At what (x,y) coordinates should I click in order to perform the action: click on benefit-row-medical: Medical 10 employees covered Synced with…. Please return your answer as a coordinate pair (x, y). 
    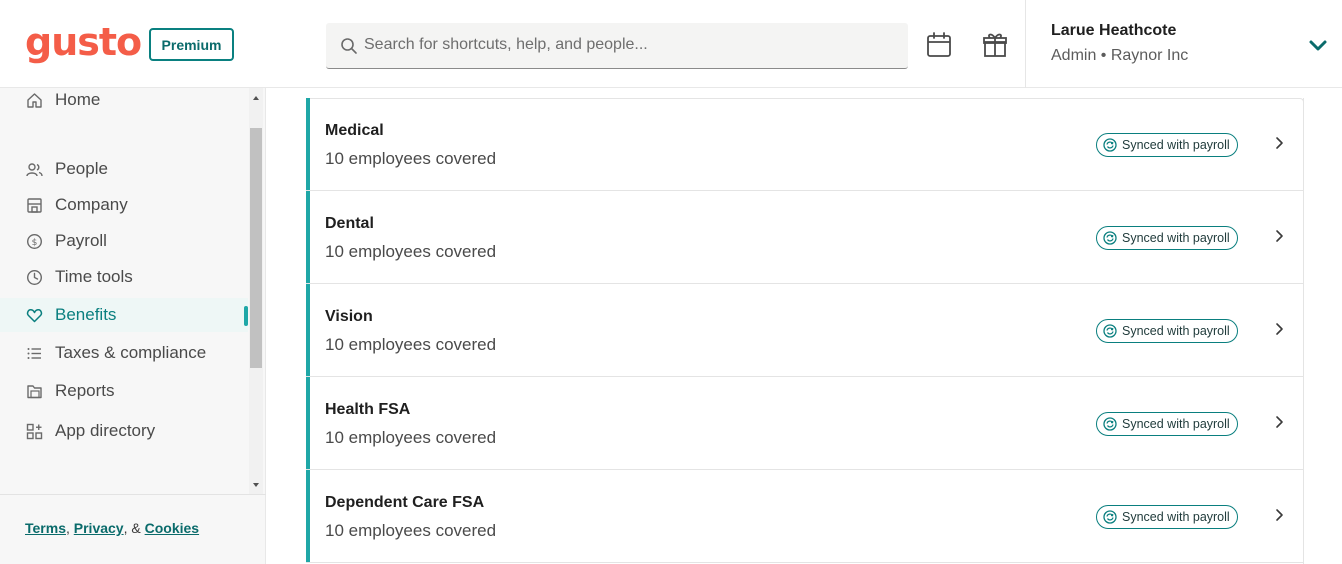
    Looking at the image, I should click on (805, 144).